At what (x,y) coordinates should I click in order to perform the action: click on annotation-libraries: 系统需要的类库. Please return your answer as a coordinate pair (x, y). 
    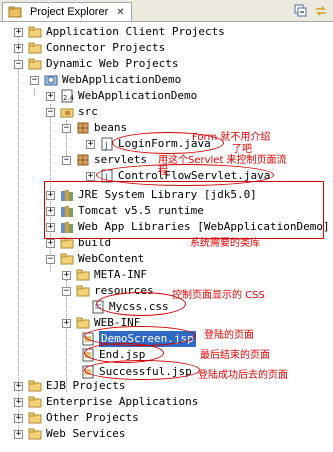
    Looking at the image, I should click on (225, 243).